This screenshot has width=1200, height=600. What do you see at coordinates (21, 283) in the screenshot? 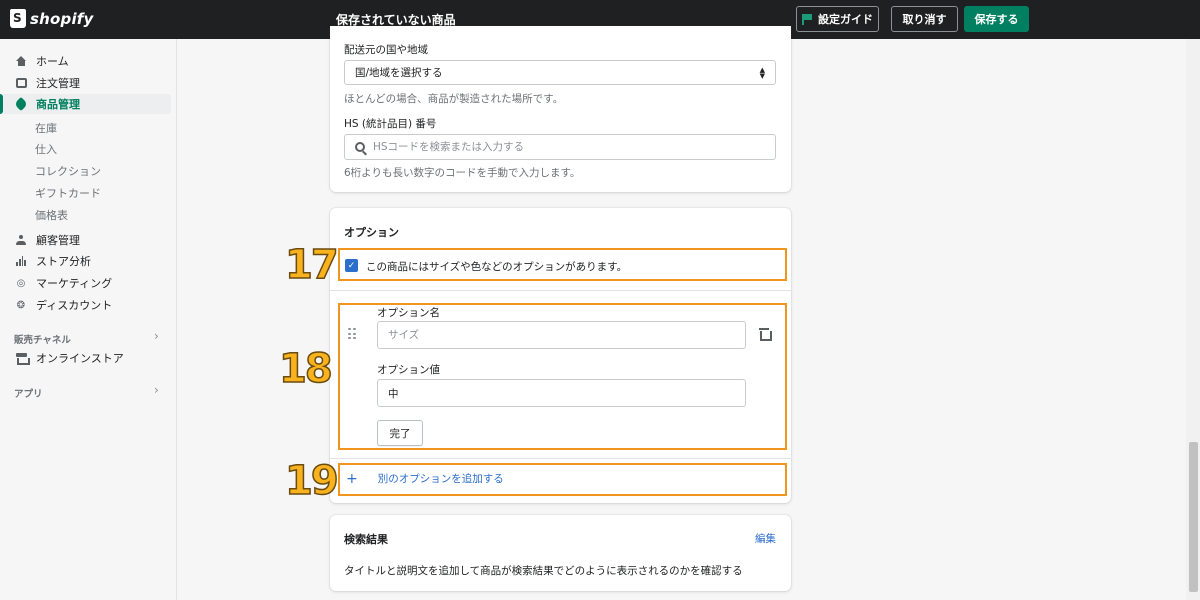
I see `target-icon: ◎` at bounding box center [21, 283].